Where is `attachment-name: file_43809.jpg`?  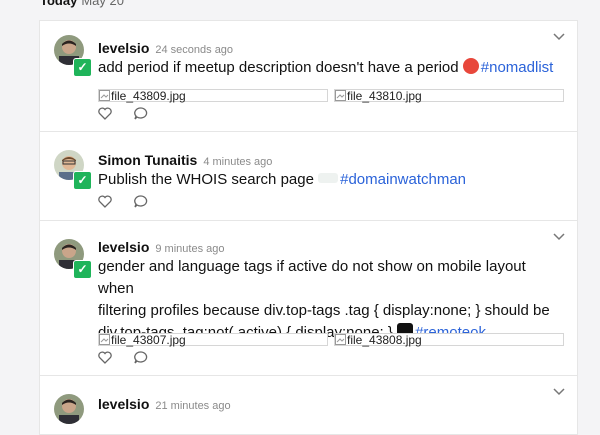
attachment-name: file_43809.jpg is located at coordinates (148, 96).